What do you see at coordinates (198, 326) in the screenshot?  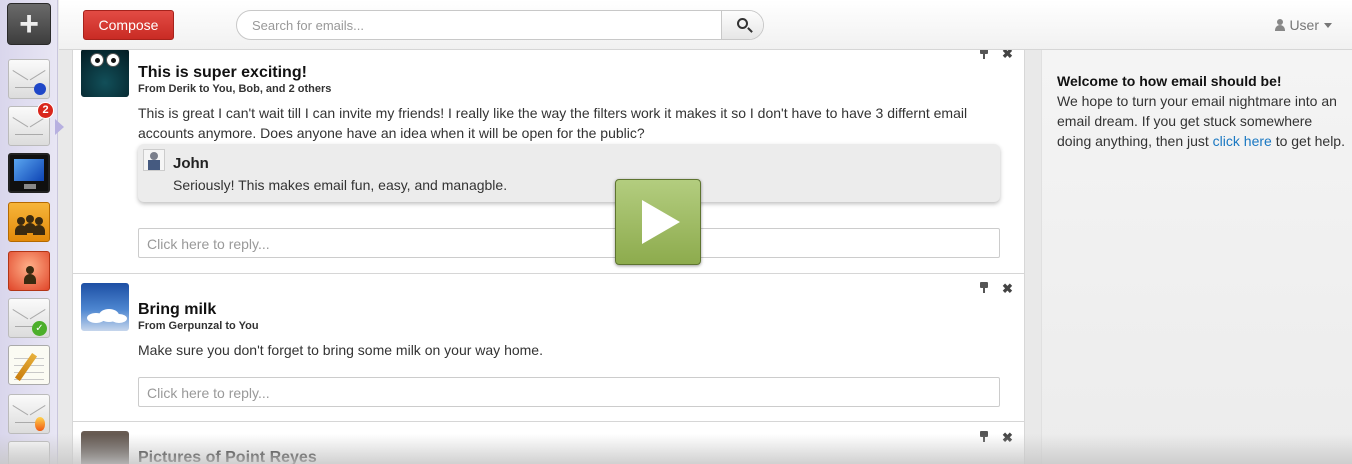 I see `email-from: From Gerpunzal to You` at bounding box center [198, 326].